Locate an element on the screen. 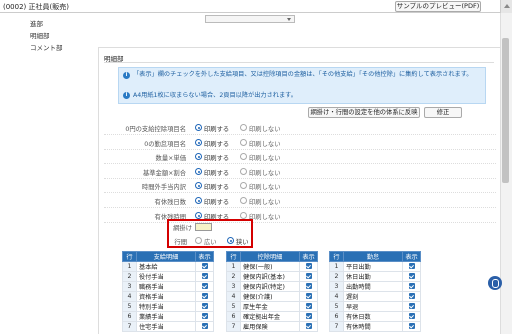  table-row: 2 休日出勤 is located at coordinates (375, 276).